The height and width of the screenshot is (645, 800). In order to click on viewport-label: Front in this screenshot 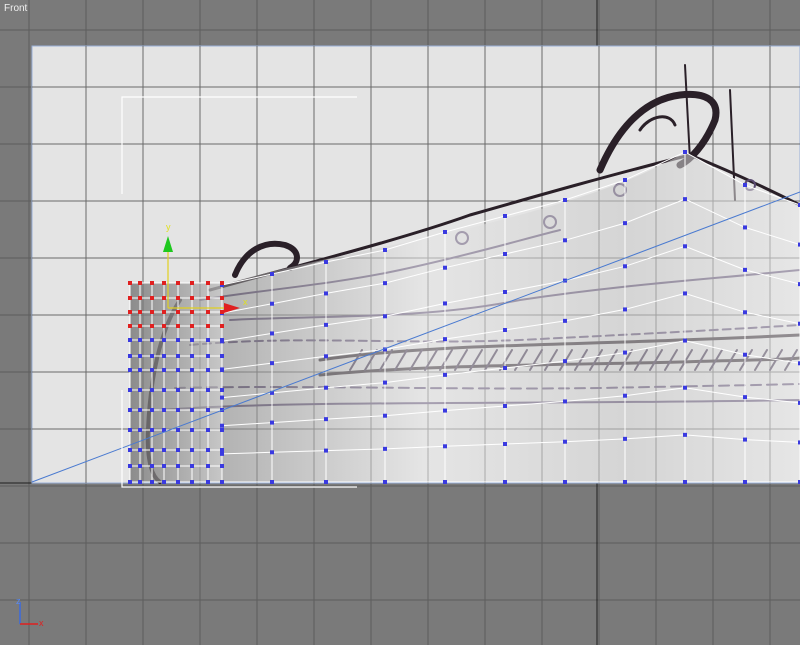, I will do `click(15, 8)`.